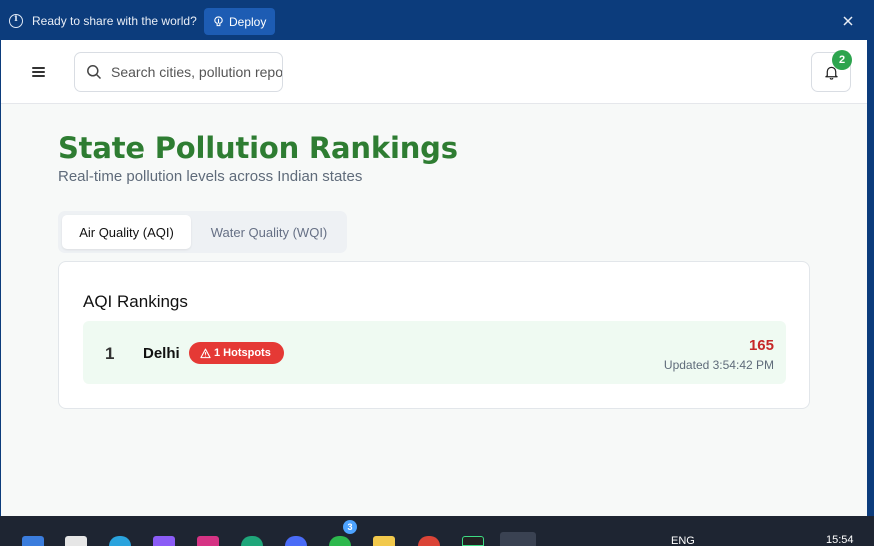 This screenshot has height=546, width=874. What do you see at coordinates (33, 541) in the screenshot?
I see `search-taskbar-icon` at bounding box center [33, 541].